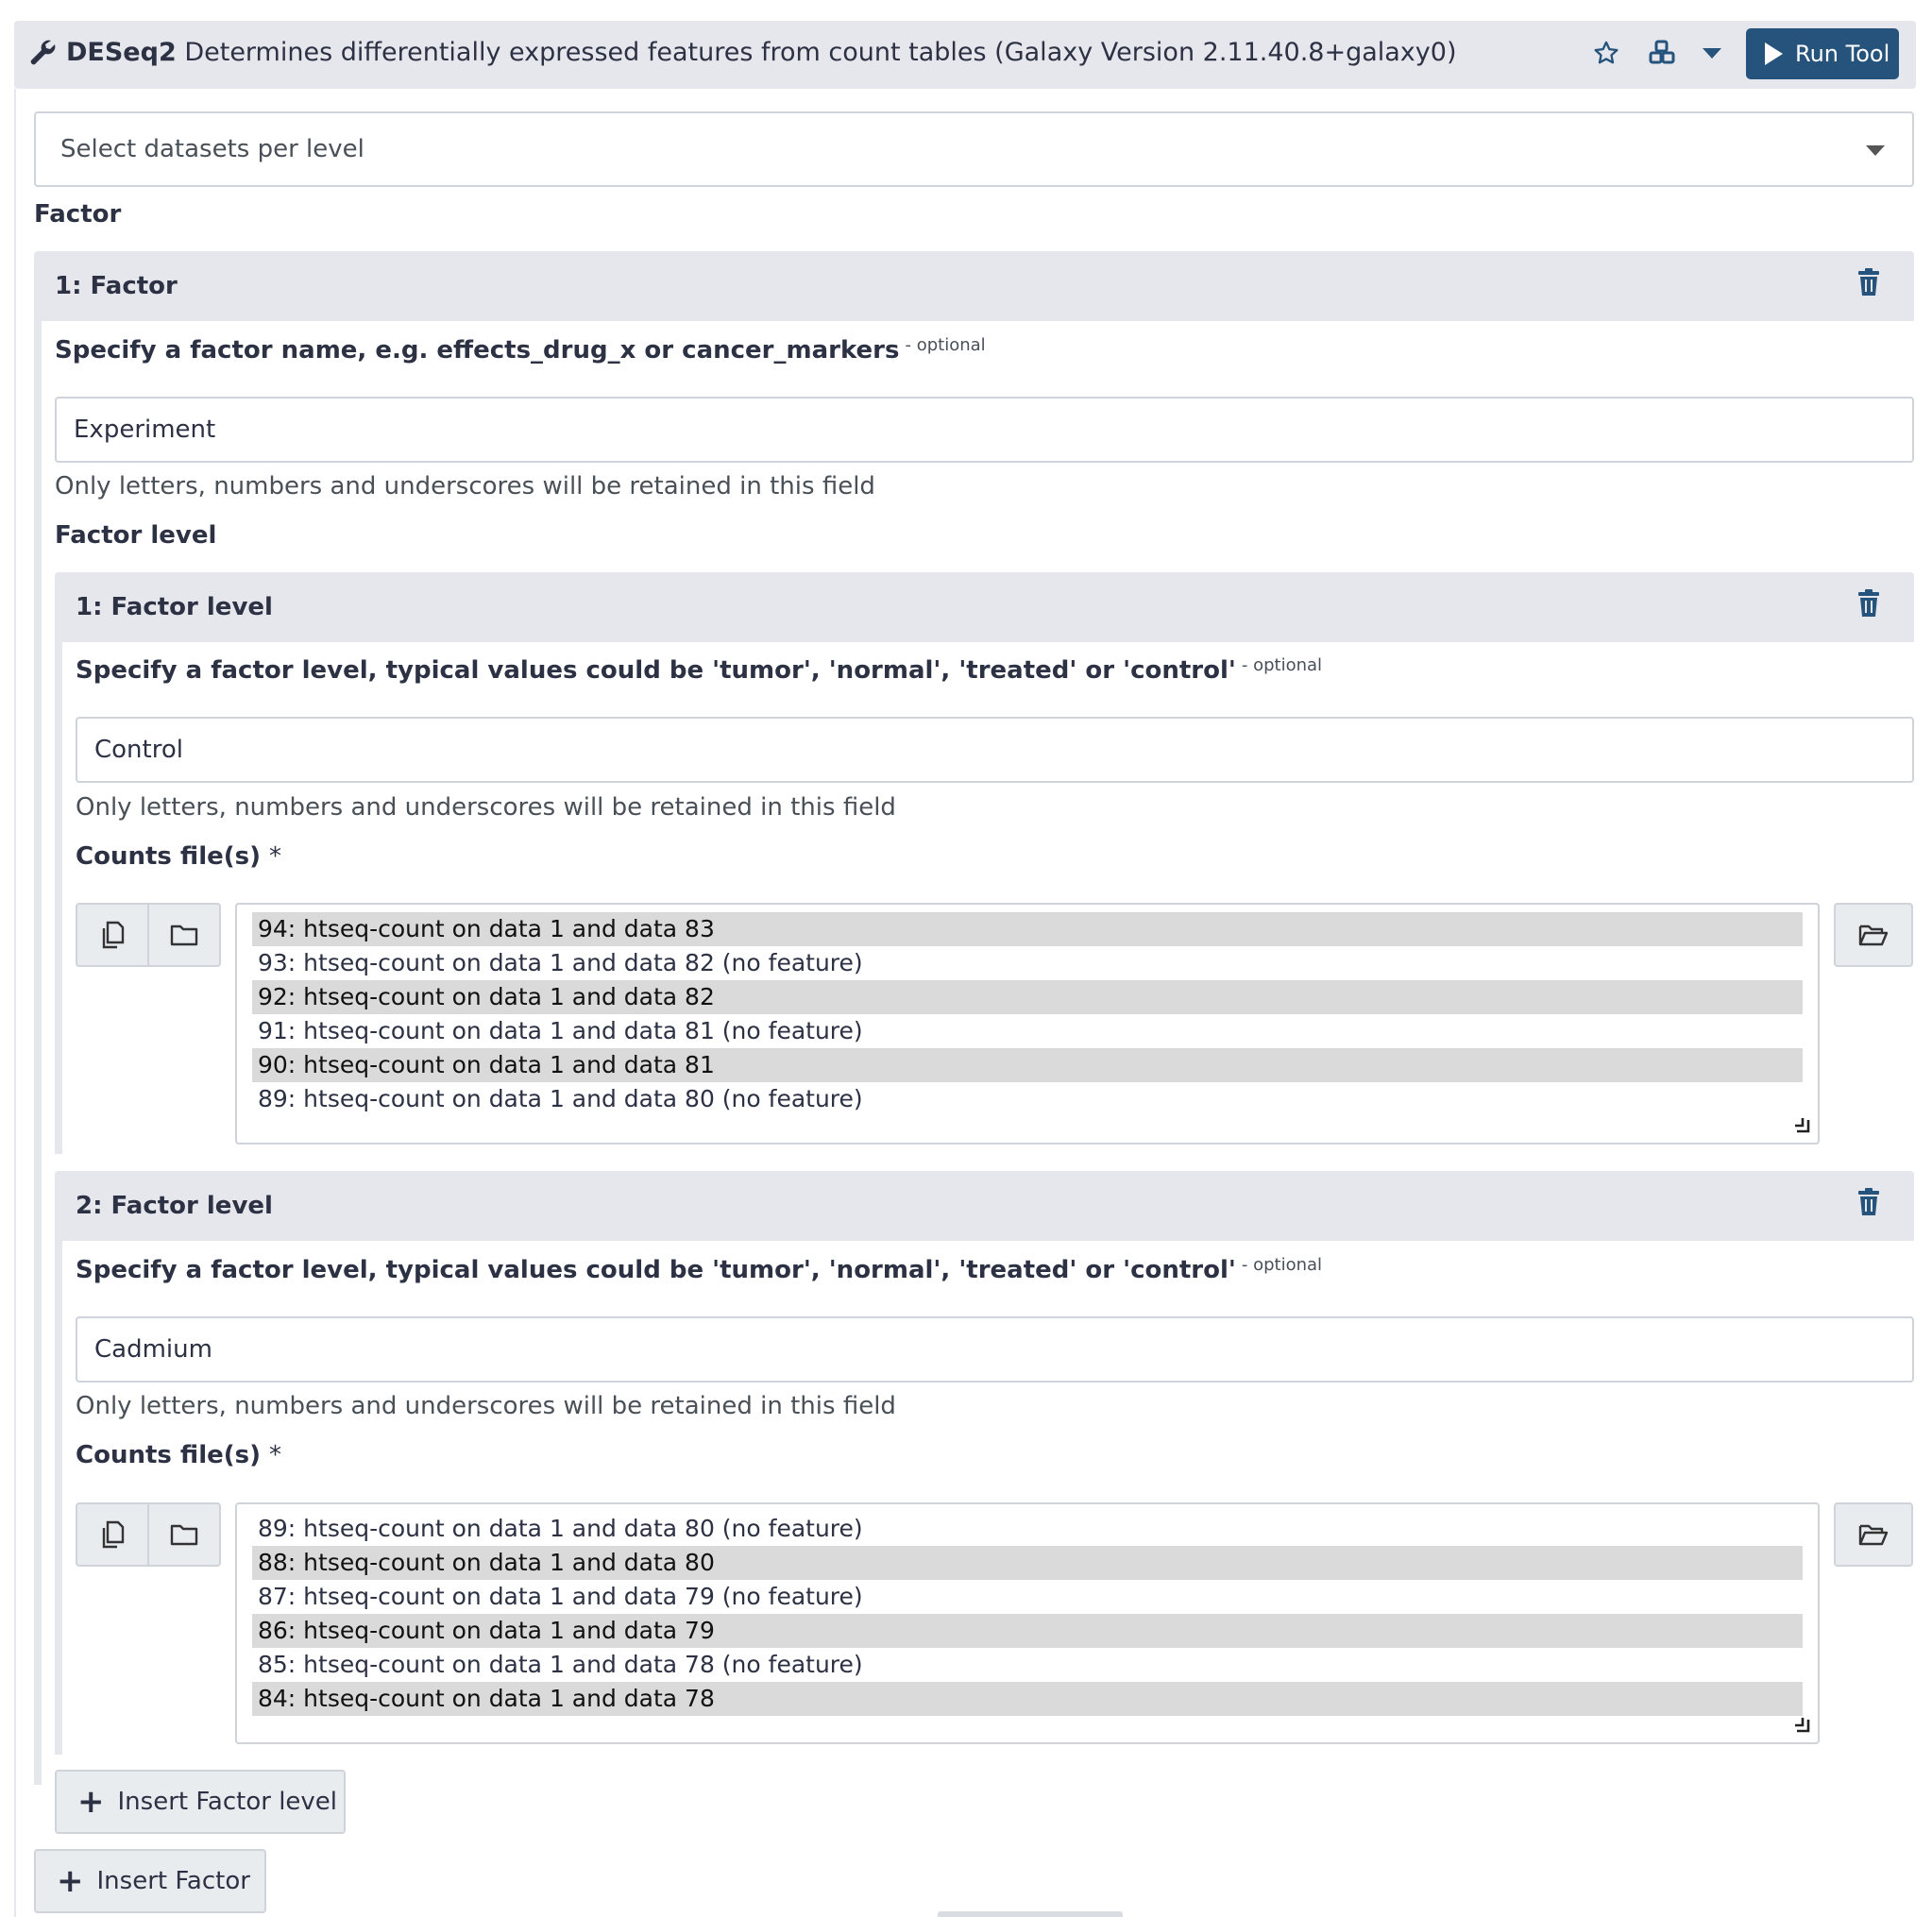 The width and height of the screenshot is (1932, 1917). I want to click on factor-level-2-title: 2: Factor level, so click(174, 1206).